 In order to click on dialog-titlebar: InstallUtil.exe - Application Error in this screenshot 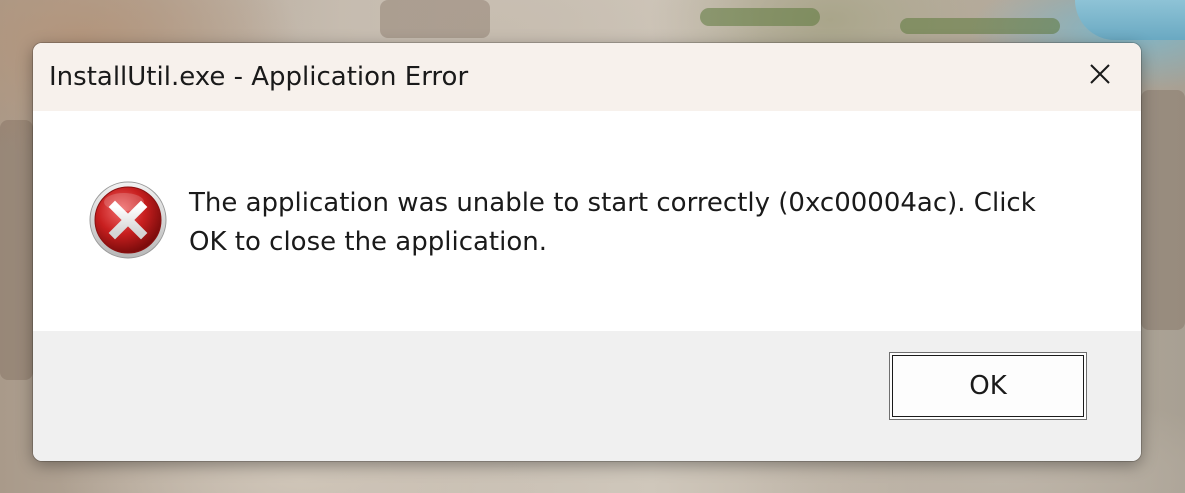, I will do `click(587, 77)`.